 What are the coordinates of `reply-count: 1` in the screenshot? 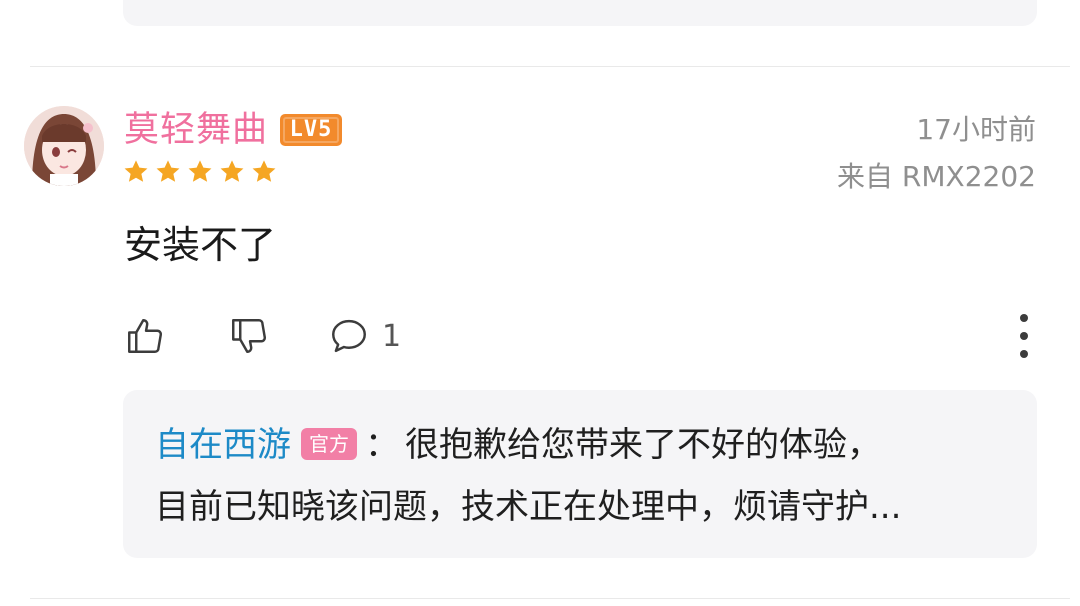 It's located at (392, 336).